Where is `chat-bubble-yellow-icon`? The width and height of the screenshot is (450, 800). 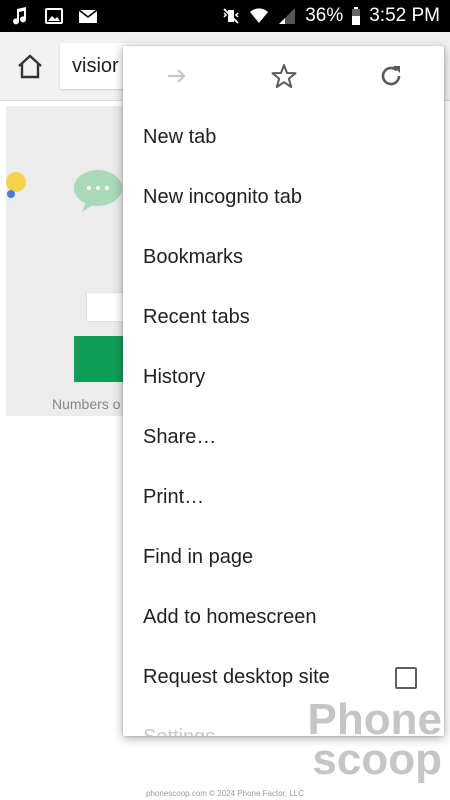 chat-bubble-yellow-icon is located at coordinates (16, 185).